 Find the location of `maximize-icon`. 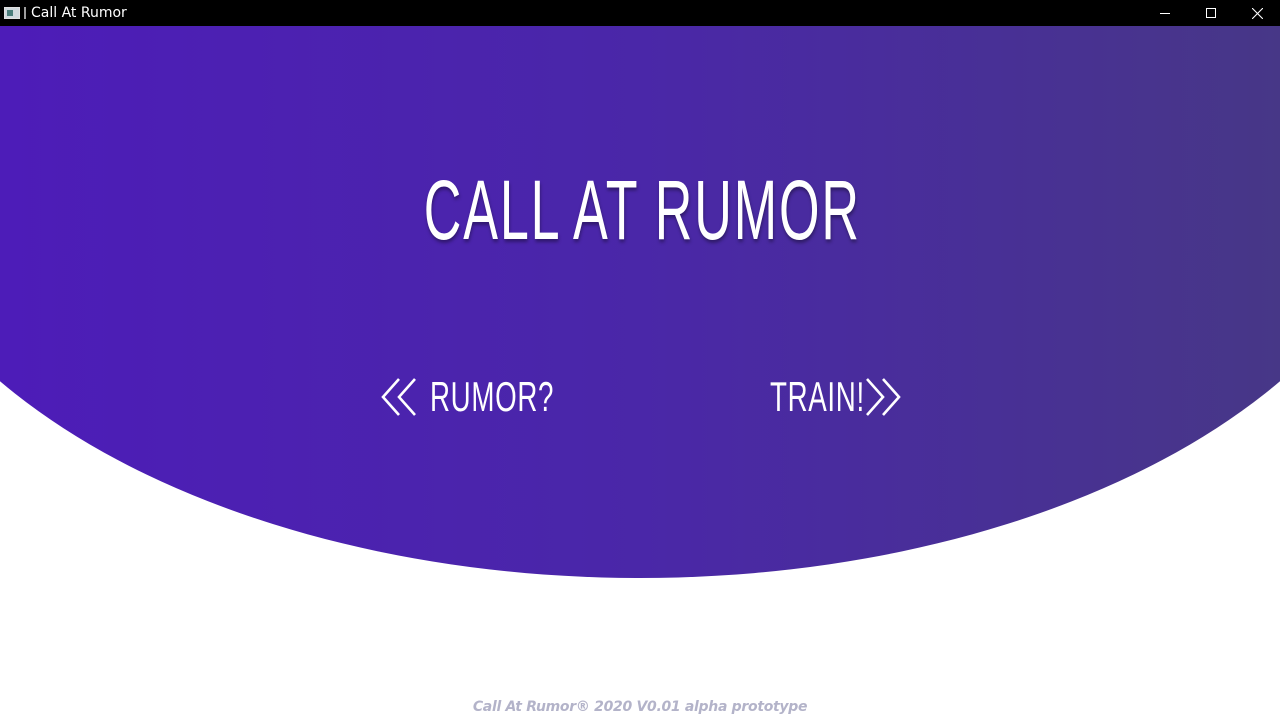

maximize-icon is located at coordinates (1211, 13).